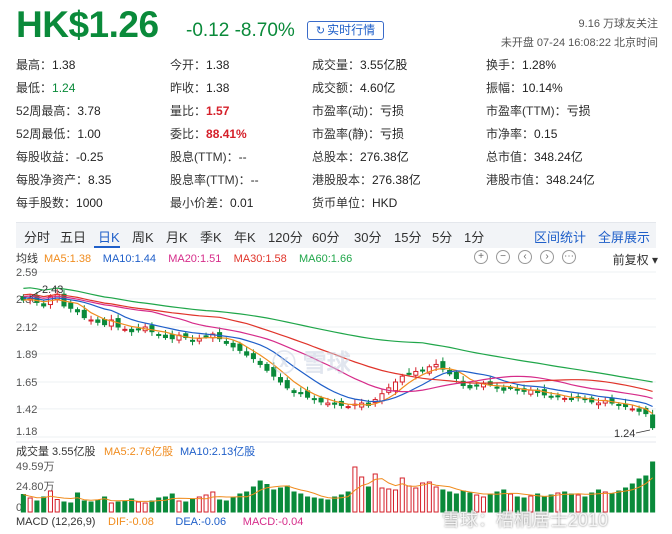 The image size is (672, 534). I want to click on tab-0: 分时, so click(37, 236).